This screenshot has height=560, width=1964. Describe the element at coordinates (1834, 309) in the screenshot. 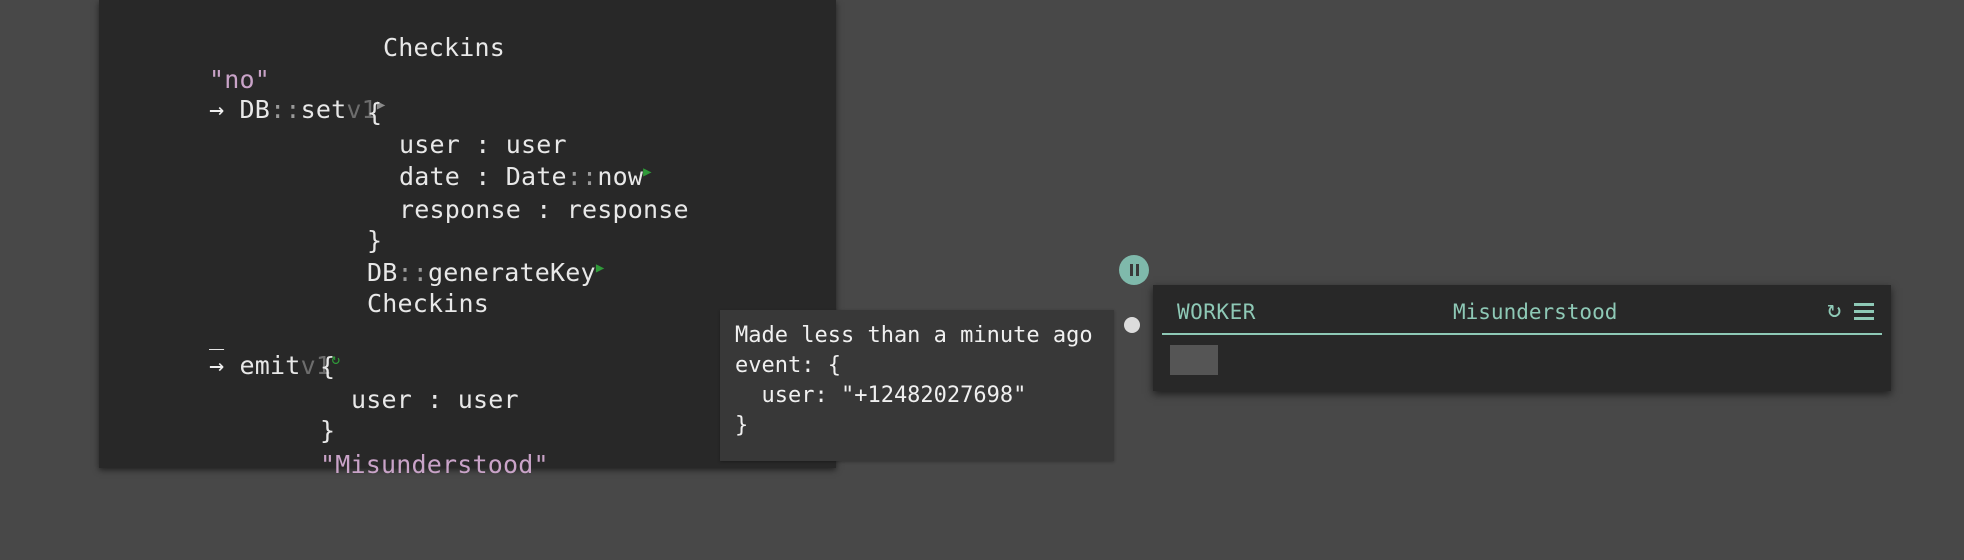

I see `refresh-icon: ↻` at that location.